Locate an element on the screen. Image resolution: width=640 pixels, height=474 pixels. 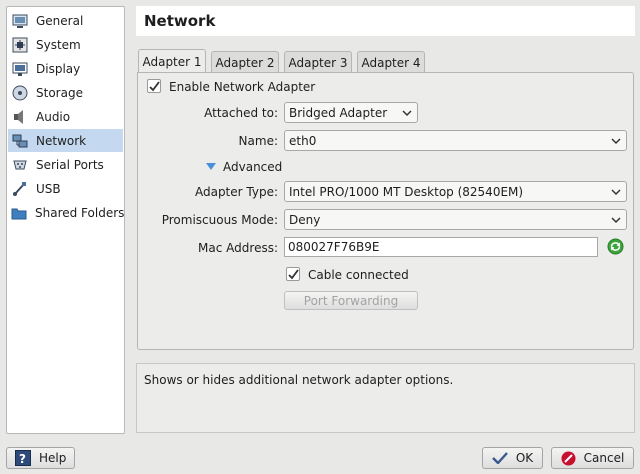
advanced-label: Advanced is located at coordinates (253, 167).